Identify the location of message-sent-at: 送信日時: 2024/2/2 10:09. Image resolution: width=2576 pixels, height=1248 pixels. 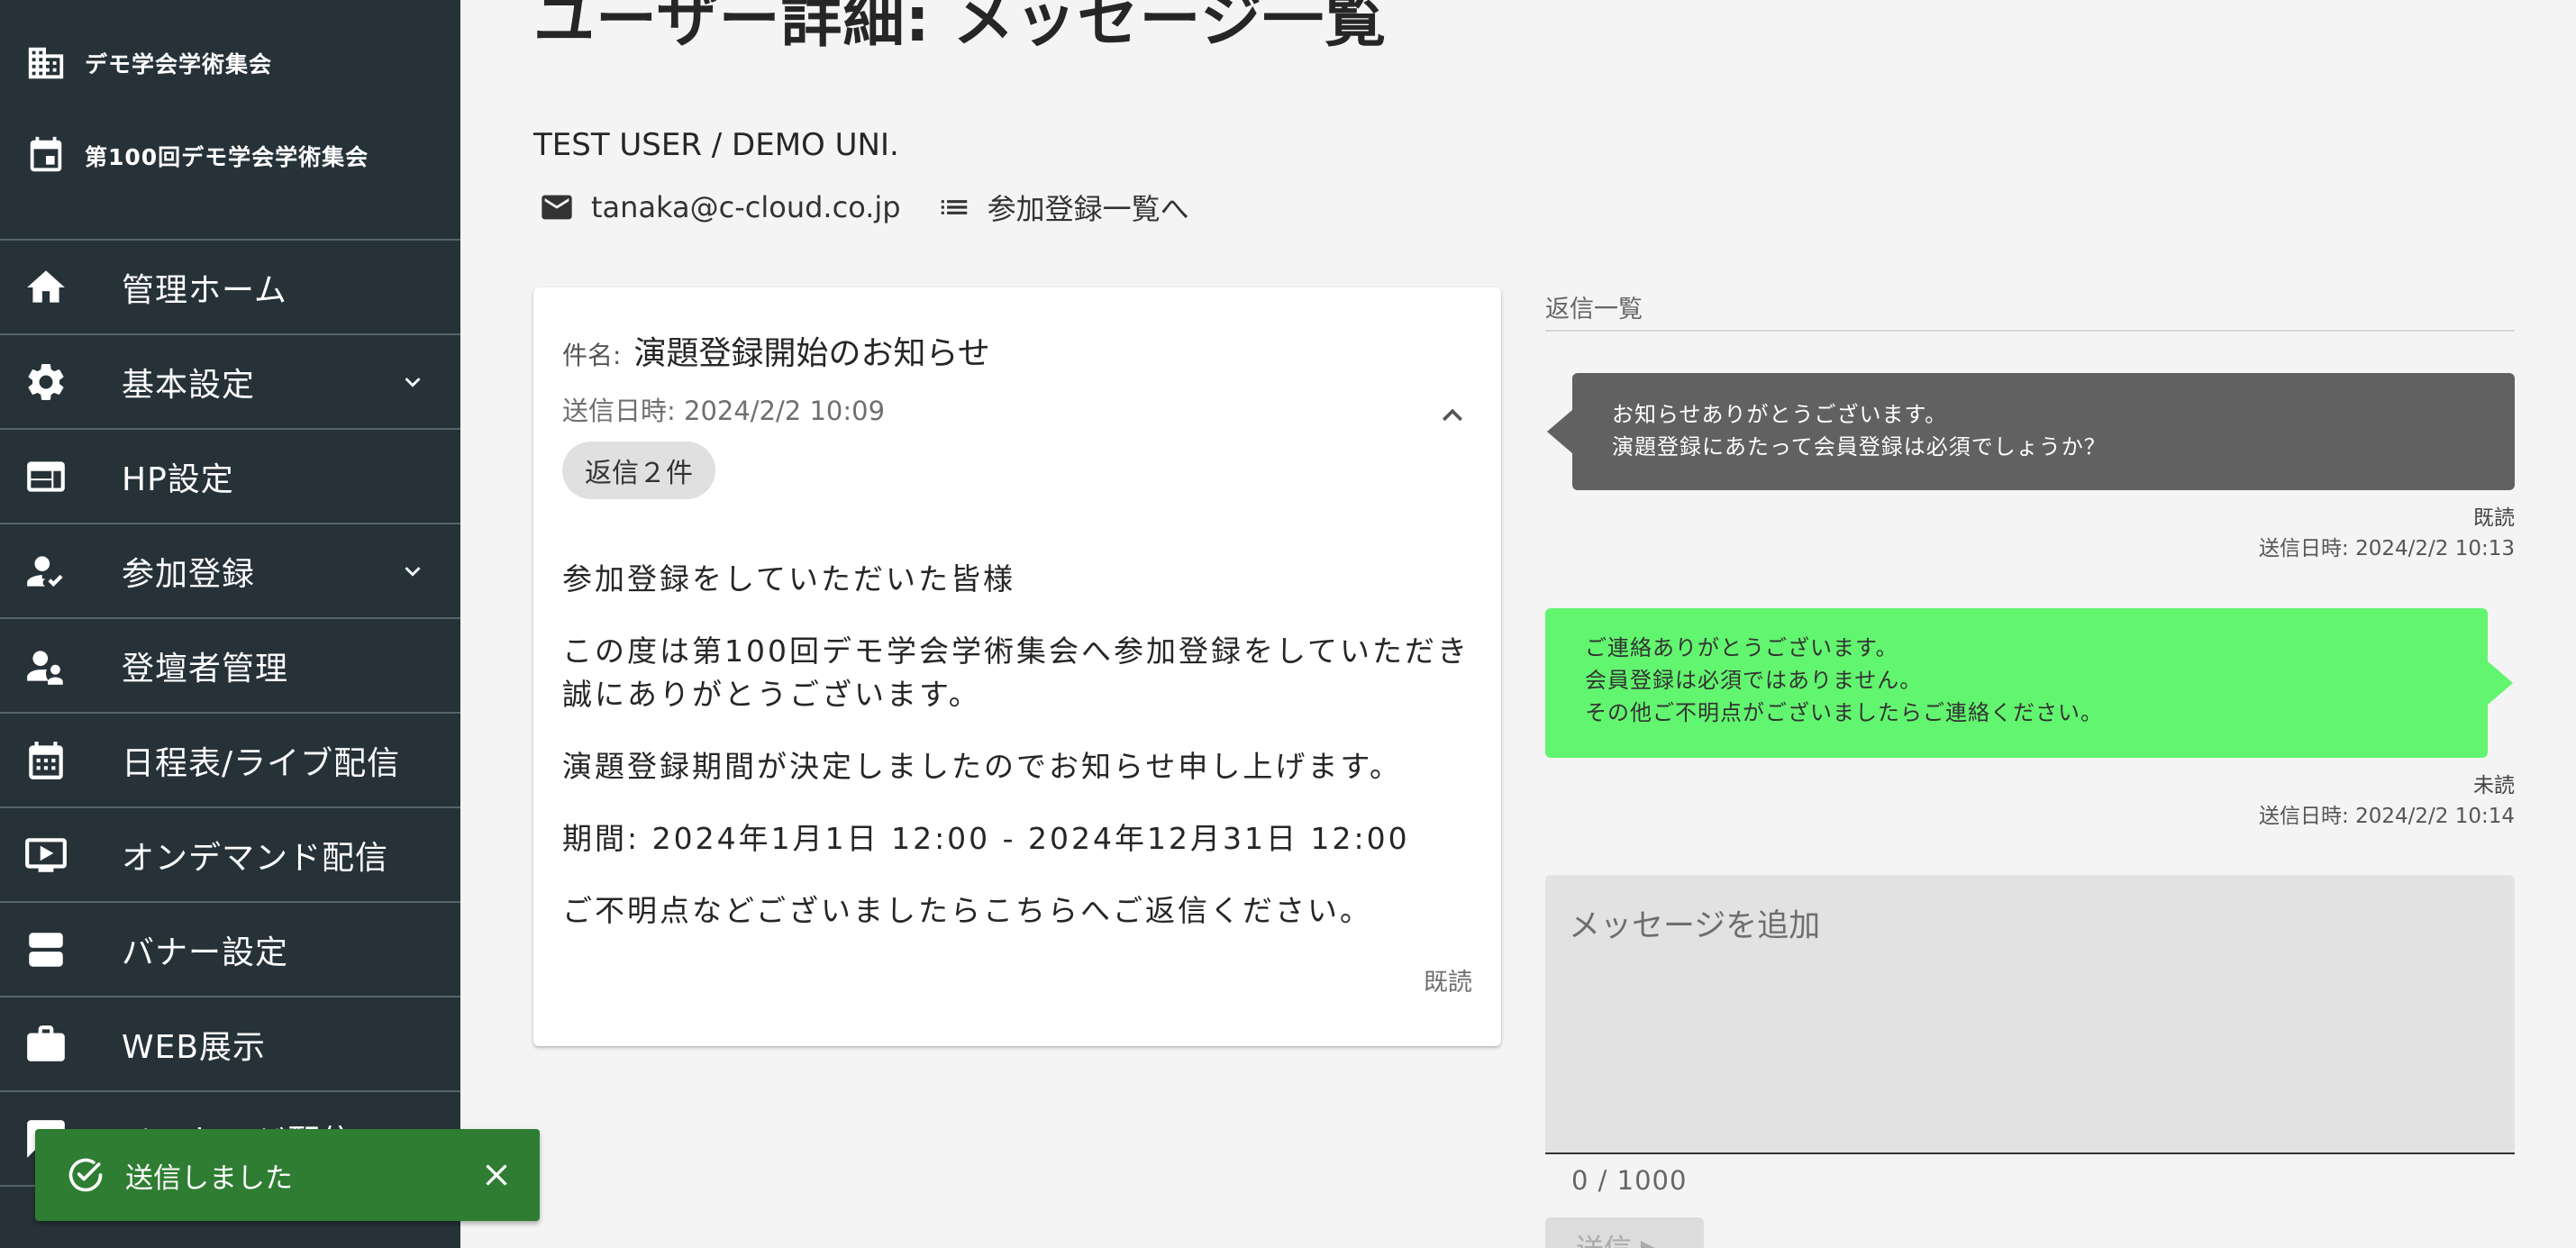
(724, 411).